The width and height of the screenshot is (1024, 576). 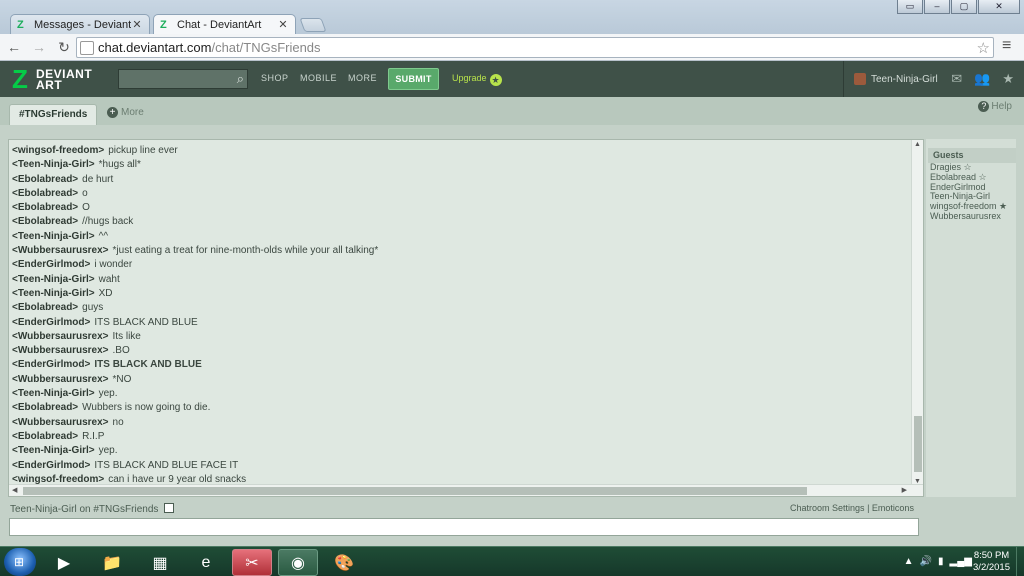 I want to click on tab-chat: Z Chat - DeviantArt ✕, so click(x=224, y=24).